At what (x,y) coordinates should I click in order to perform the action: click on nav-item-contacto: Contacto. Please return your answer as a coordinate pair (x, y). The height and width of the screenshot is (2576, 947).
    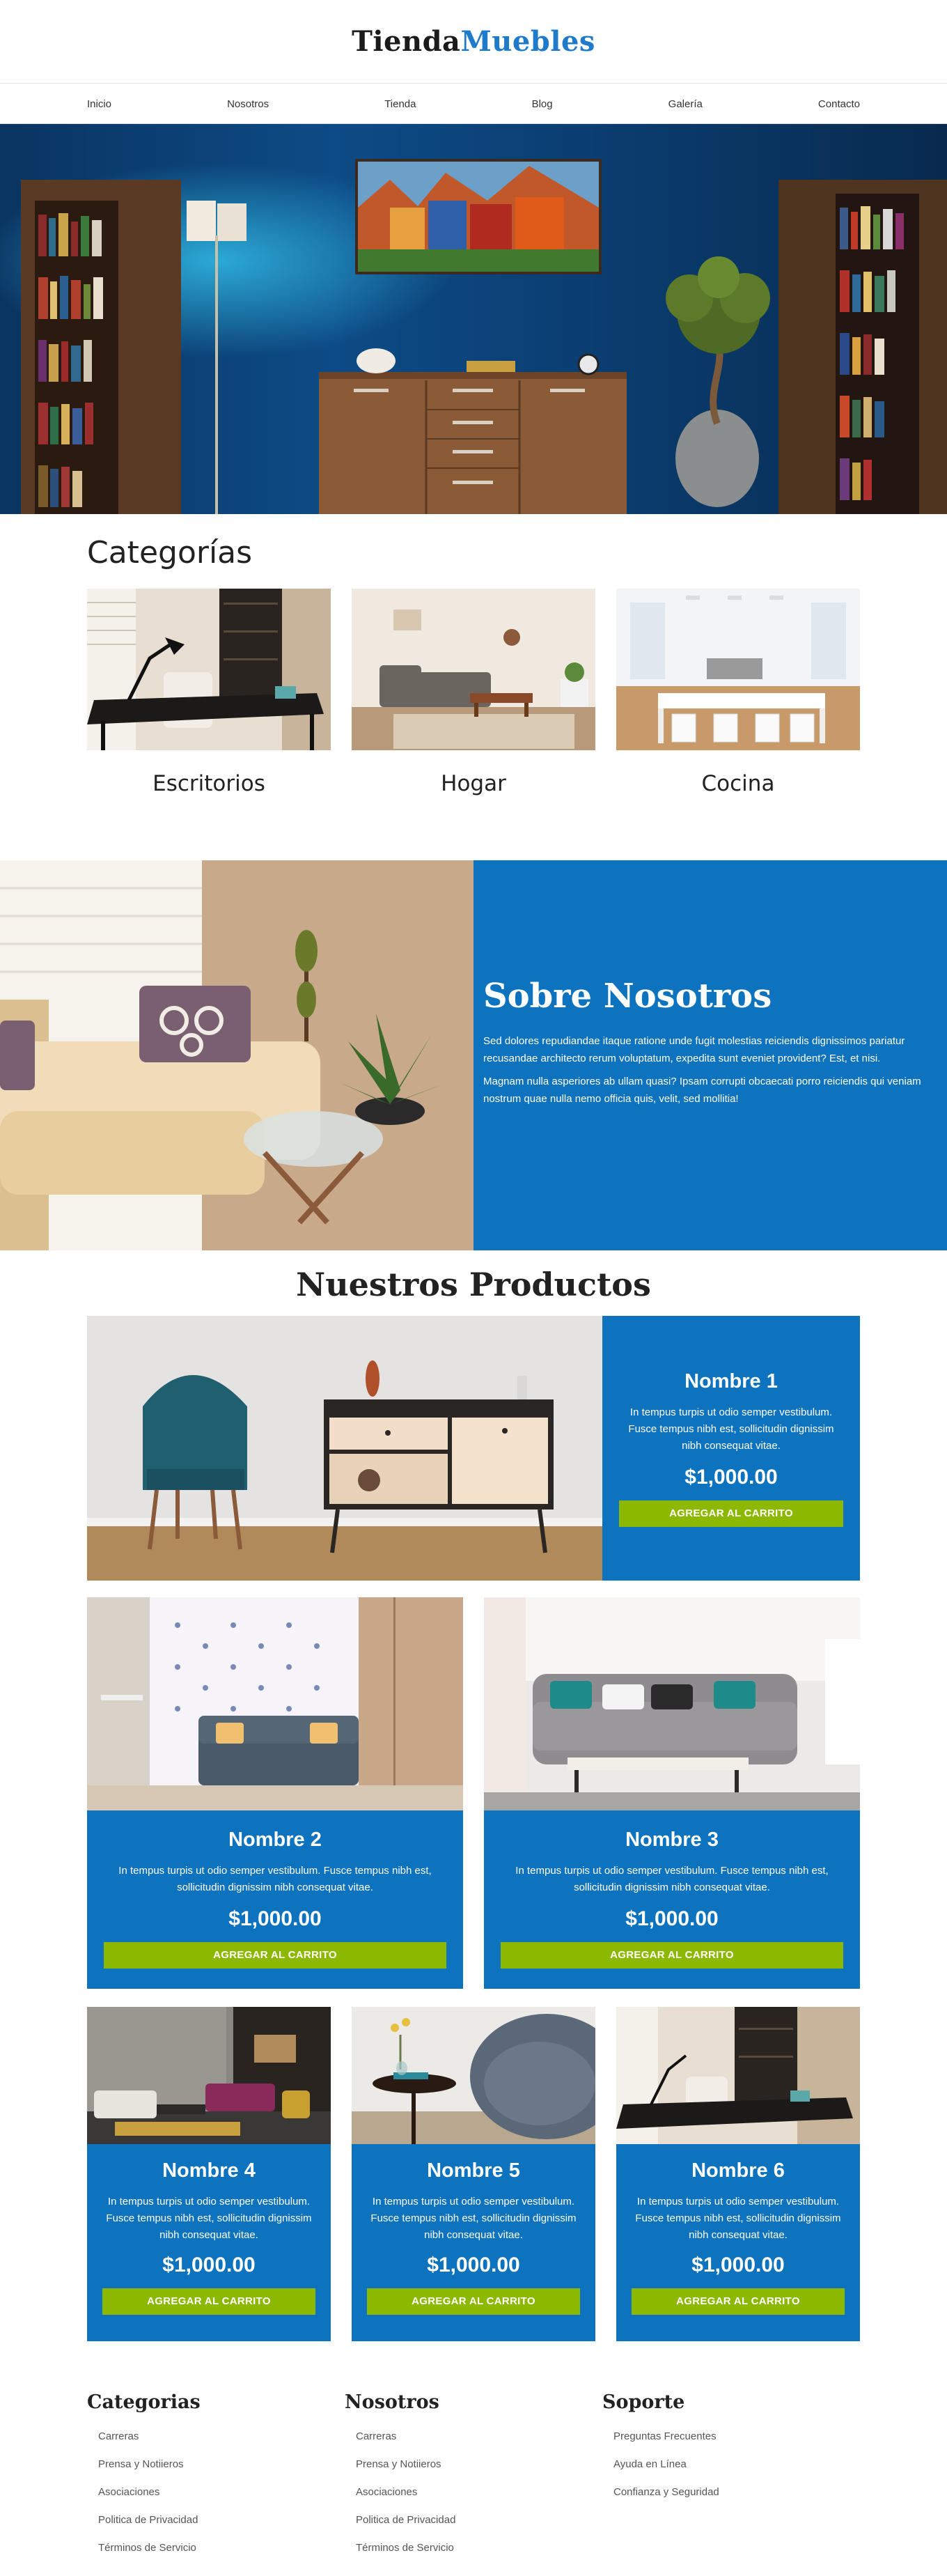
    Looking at the image, I should click on (839, 104).